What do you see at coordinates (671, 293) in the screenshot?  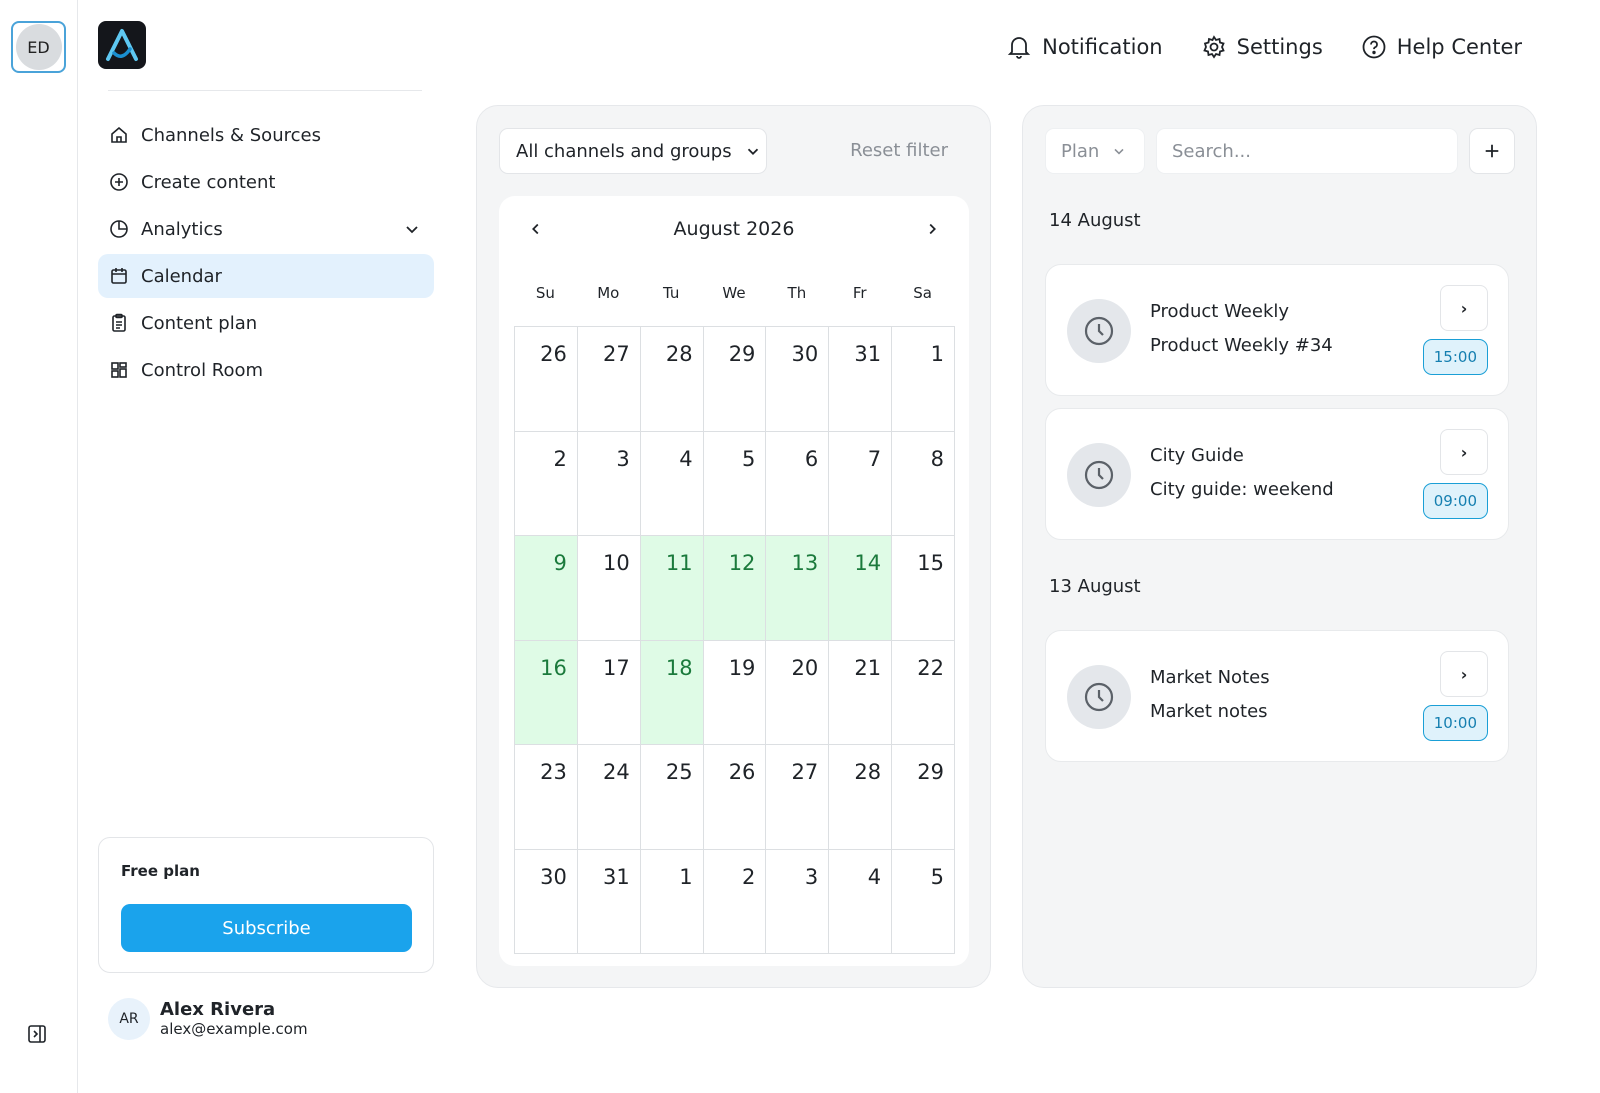 I see `weekday-label: Tu` at bounding box center [671, 293].